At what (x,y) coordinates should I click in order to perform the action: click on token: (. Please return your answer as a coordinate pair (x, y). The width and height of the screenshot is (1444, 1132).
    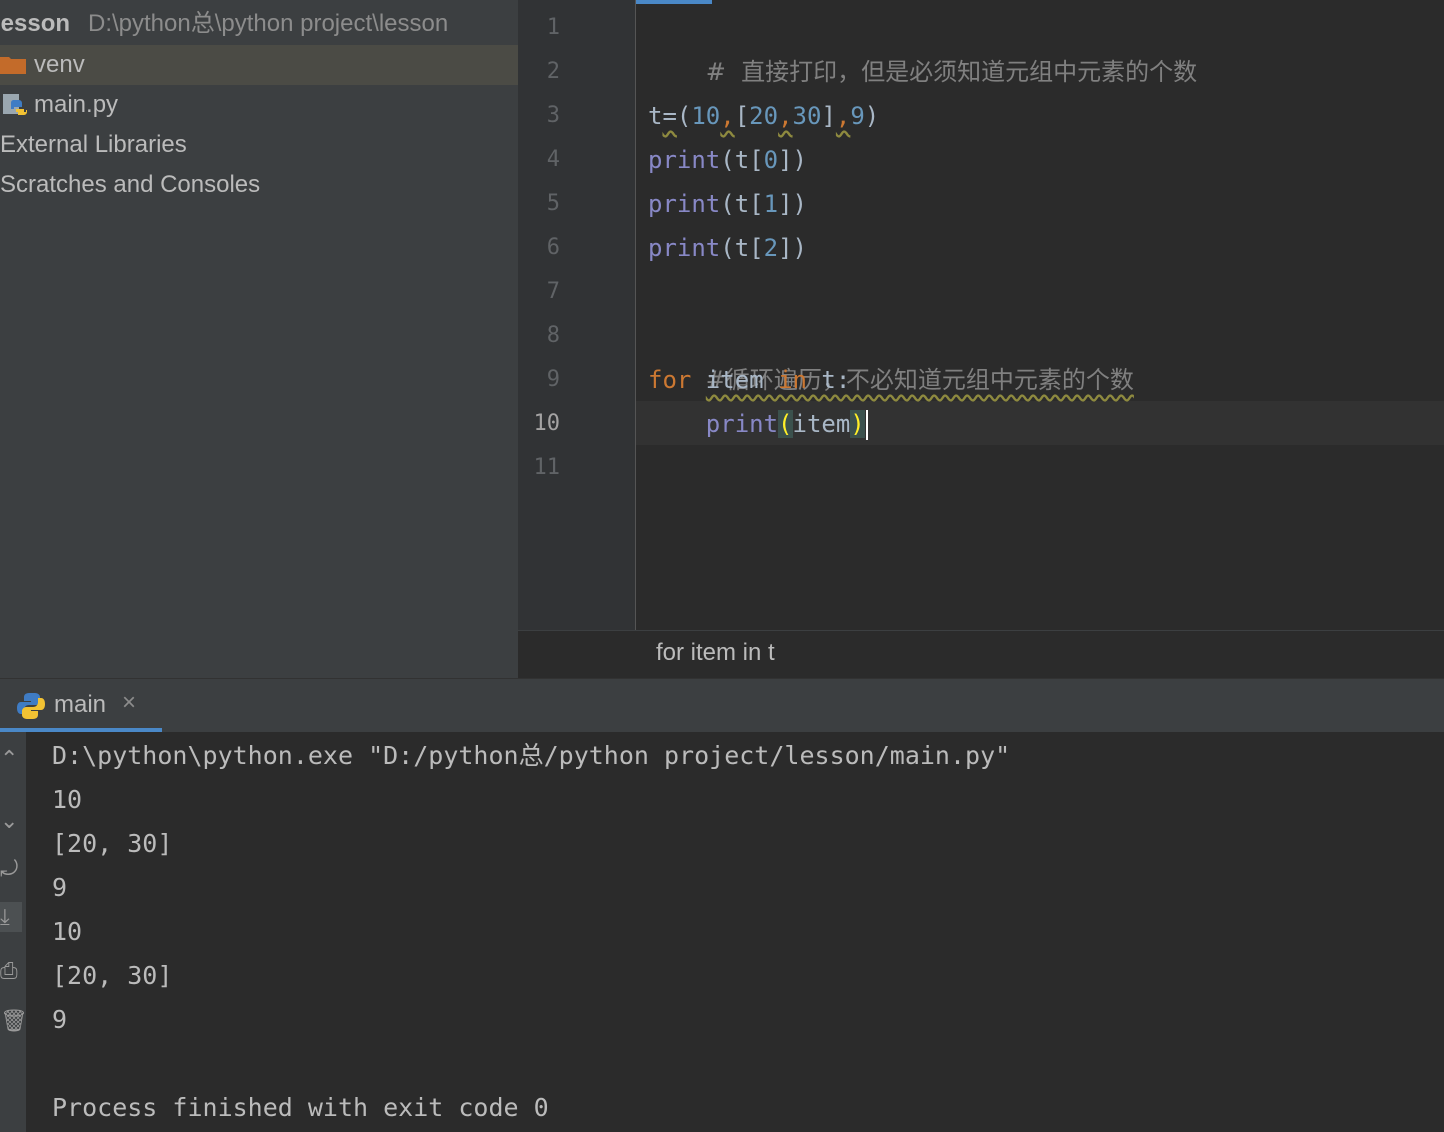
    Looking at the image, I should click on (684, 116).